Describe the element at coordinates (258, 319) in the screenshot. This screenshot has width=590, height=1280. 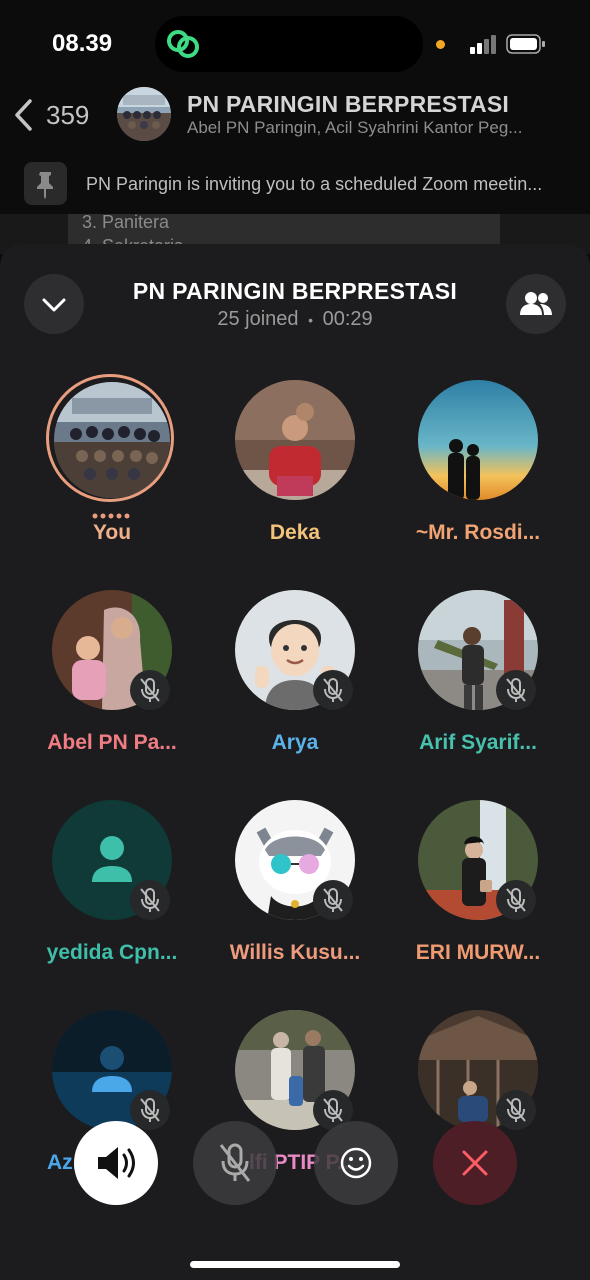
I see `joined-count: 25 joined` at that location.